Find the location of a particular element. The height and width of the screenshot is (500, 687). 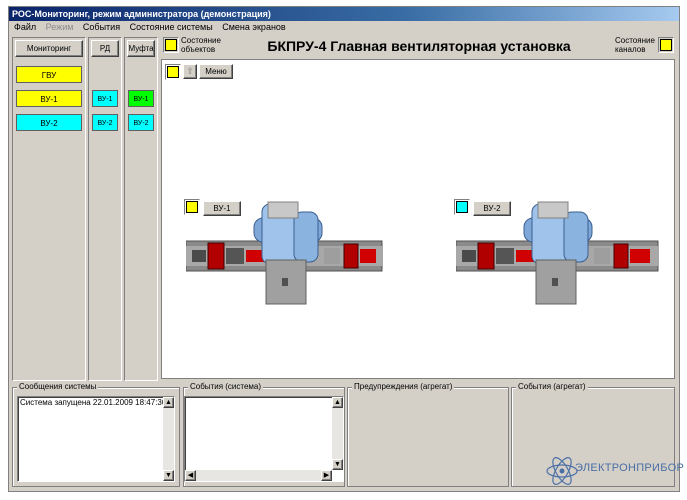

vu2-fan-unit-drawing is located at coordinates (557, 253).